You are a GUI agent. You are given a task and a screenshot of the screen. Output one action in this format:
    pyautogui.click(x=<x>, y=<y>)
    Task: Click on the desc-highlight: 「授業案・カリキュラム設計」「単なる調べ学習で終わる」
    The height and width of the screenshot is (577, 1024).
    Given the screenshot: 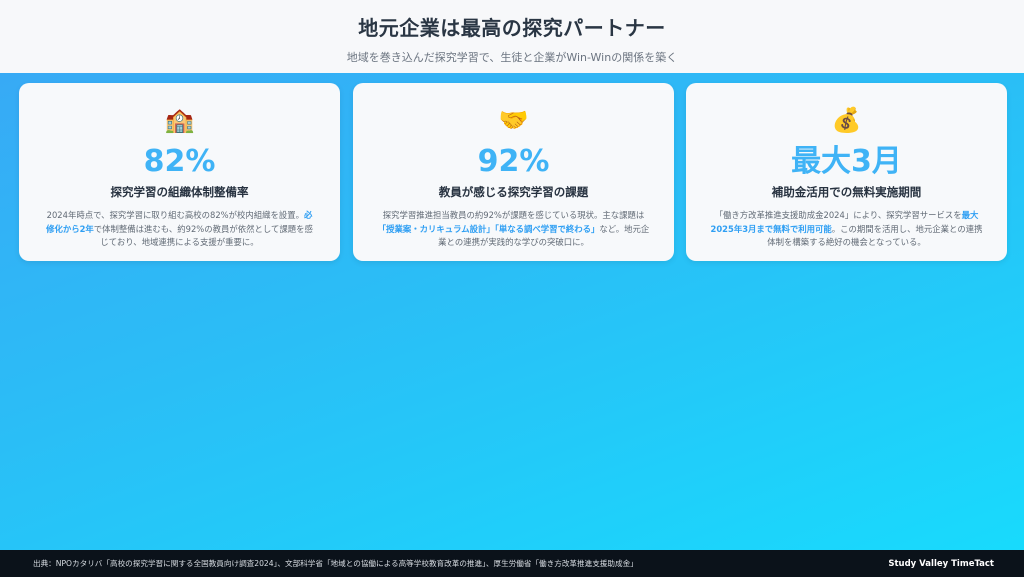 What is the action you would take?
    pyautogui.click(x=488, y=228)
    